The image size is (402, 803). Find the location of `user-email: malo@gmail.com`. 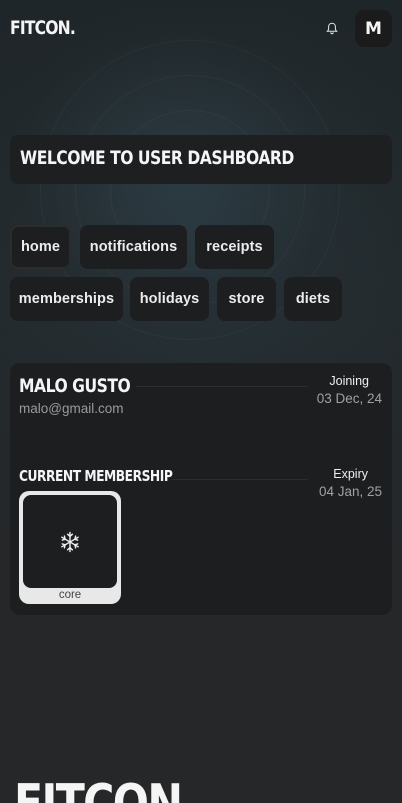

user-email: malo@gmail.com is located at coordinates (71, 408).